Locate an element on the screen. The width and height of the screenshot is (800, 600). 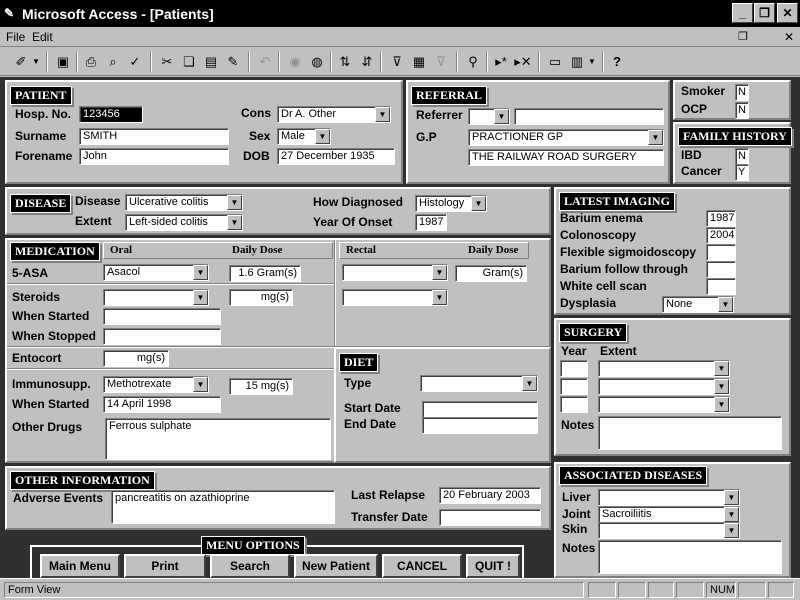
associated-notes-field is located at coordinates (690, 557).